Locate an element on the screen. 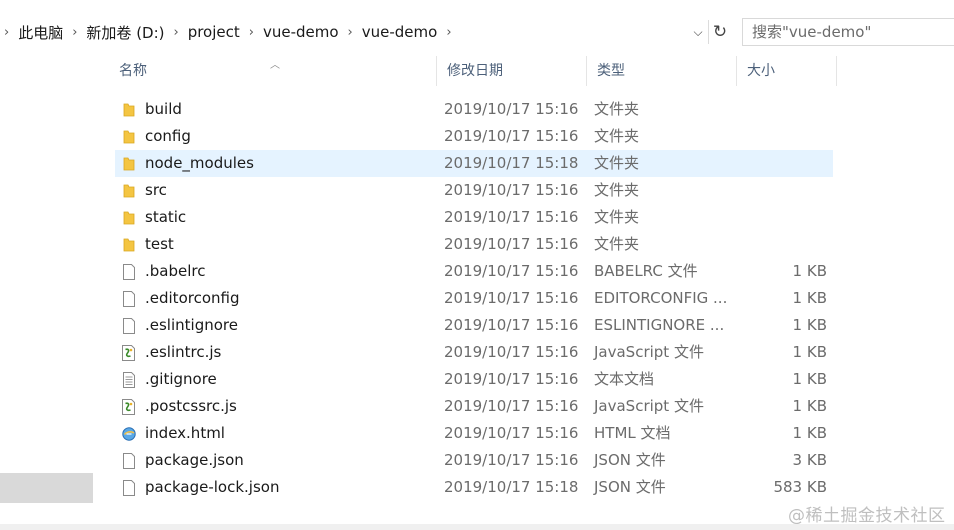  column-header-size: 大小 is located at coordinates (787, 71).